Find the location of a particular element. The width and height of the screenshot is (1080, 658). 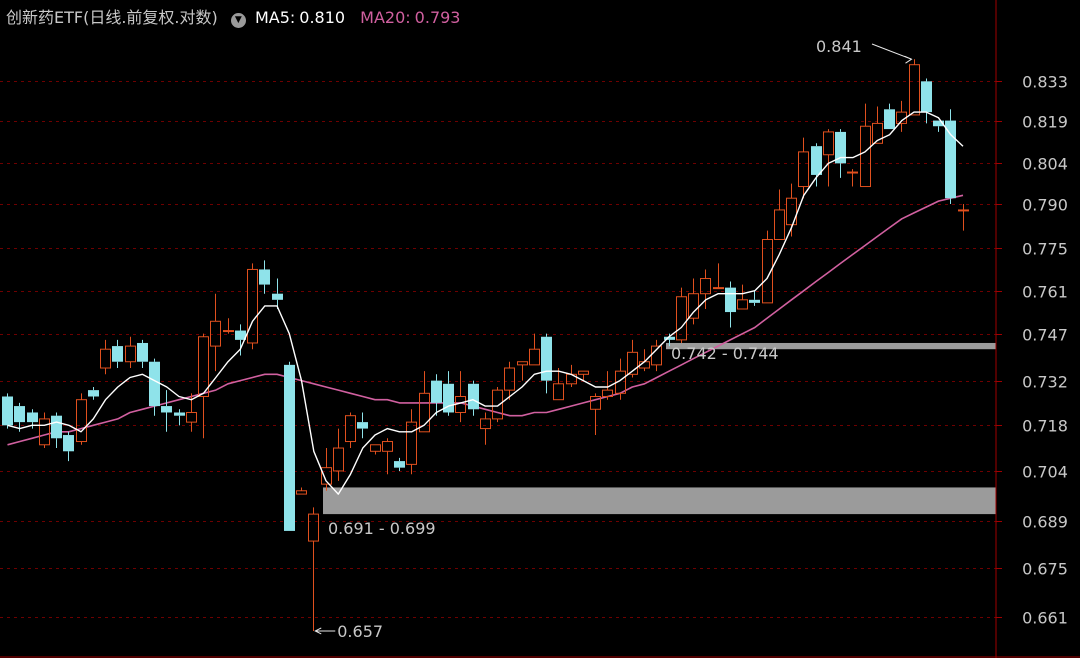

low-label: 0.657 is located at coordinates (360, 631).